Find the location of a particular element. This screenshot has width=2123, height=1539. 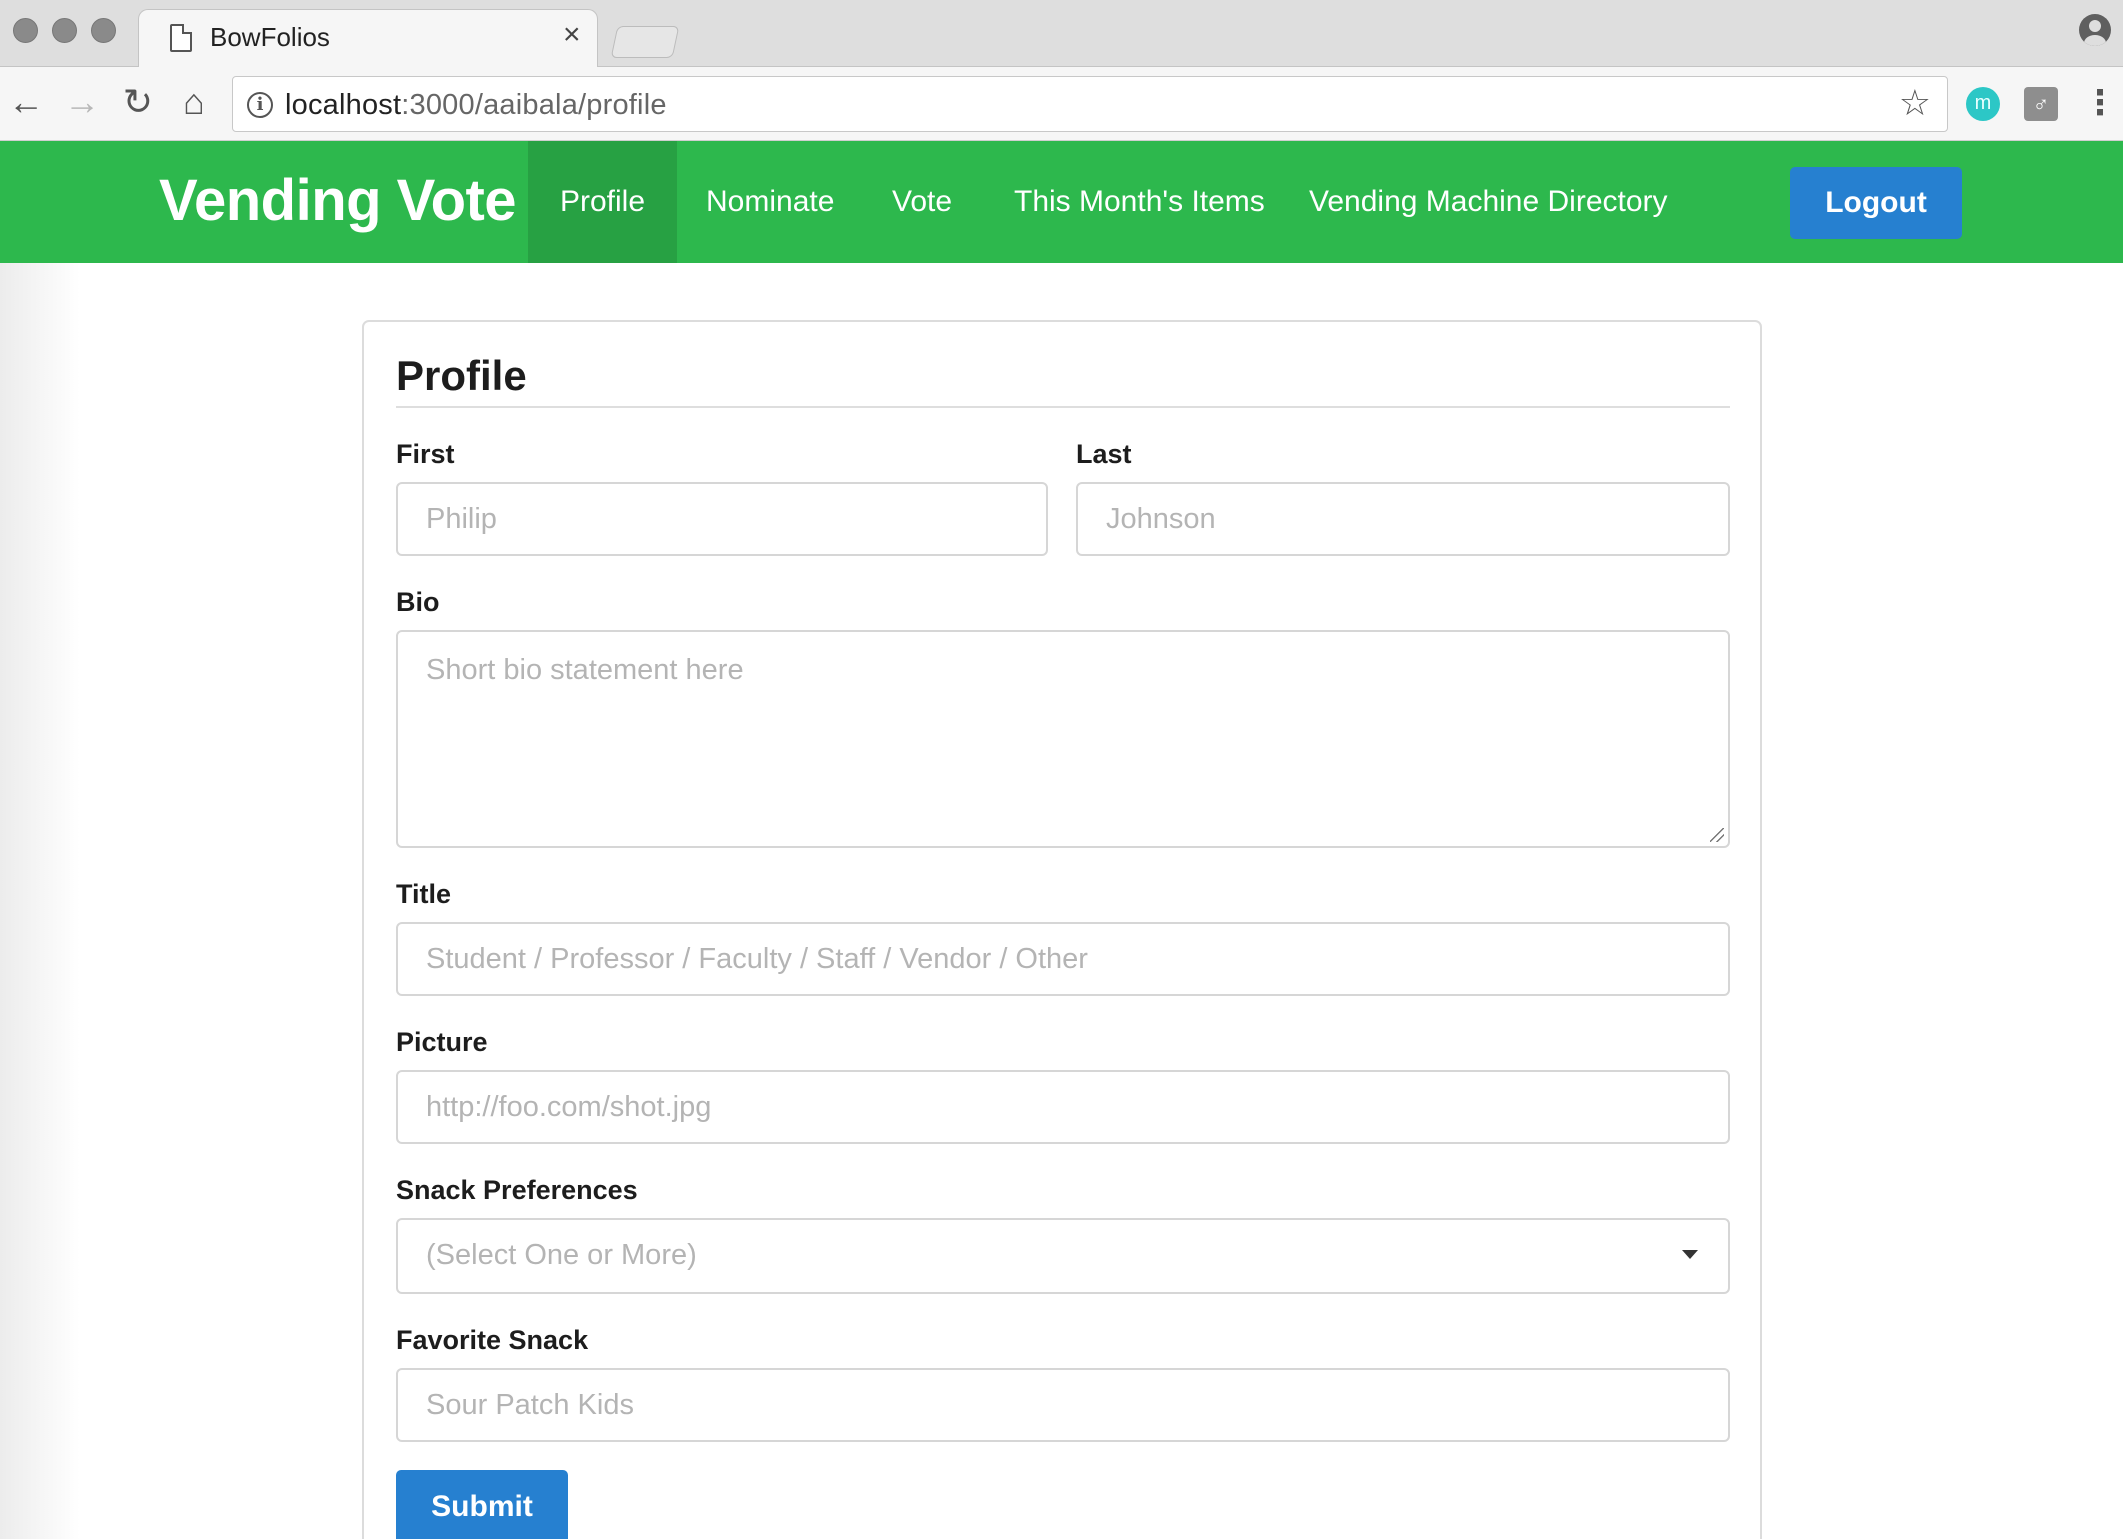

picture-url-input: http://foo.com/shot.jpg is located at coordinates (1063, 1107).